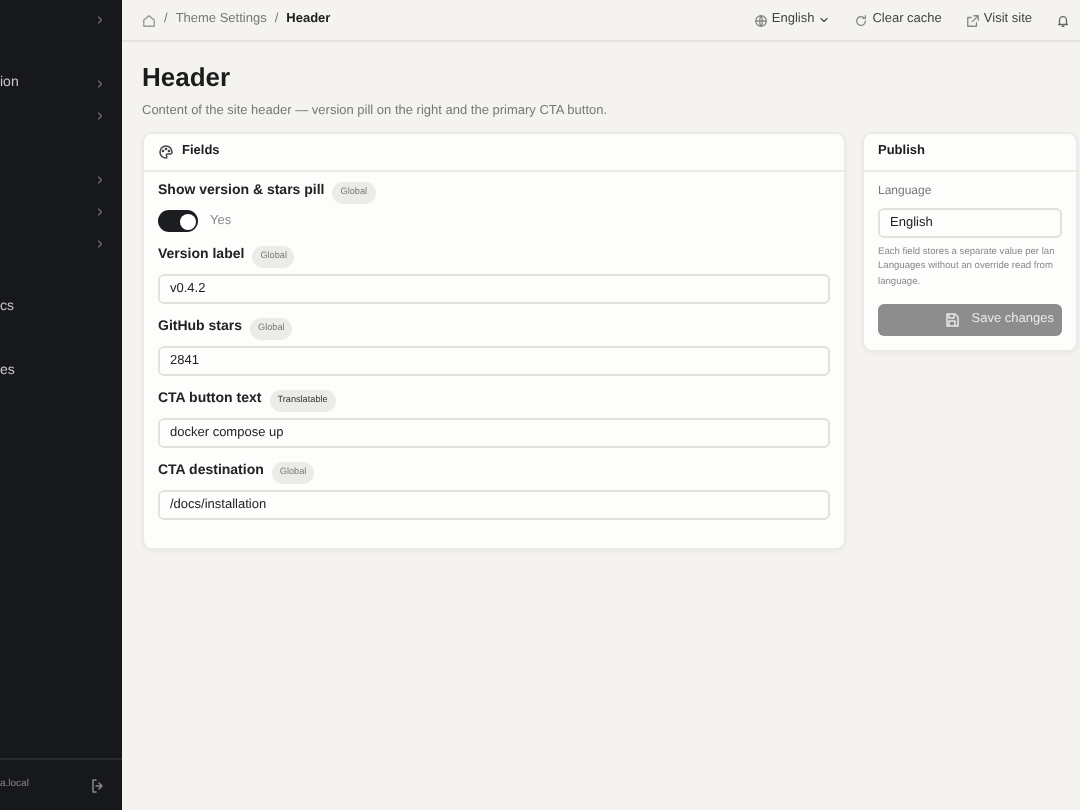  I want to click on refresh-icon, so click(861, 20).